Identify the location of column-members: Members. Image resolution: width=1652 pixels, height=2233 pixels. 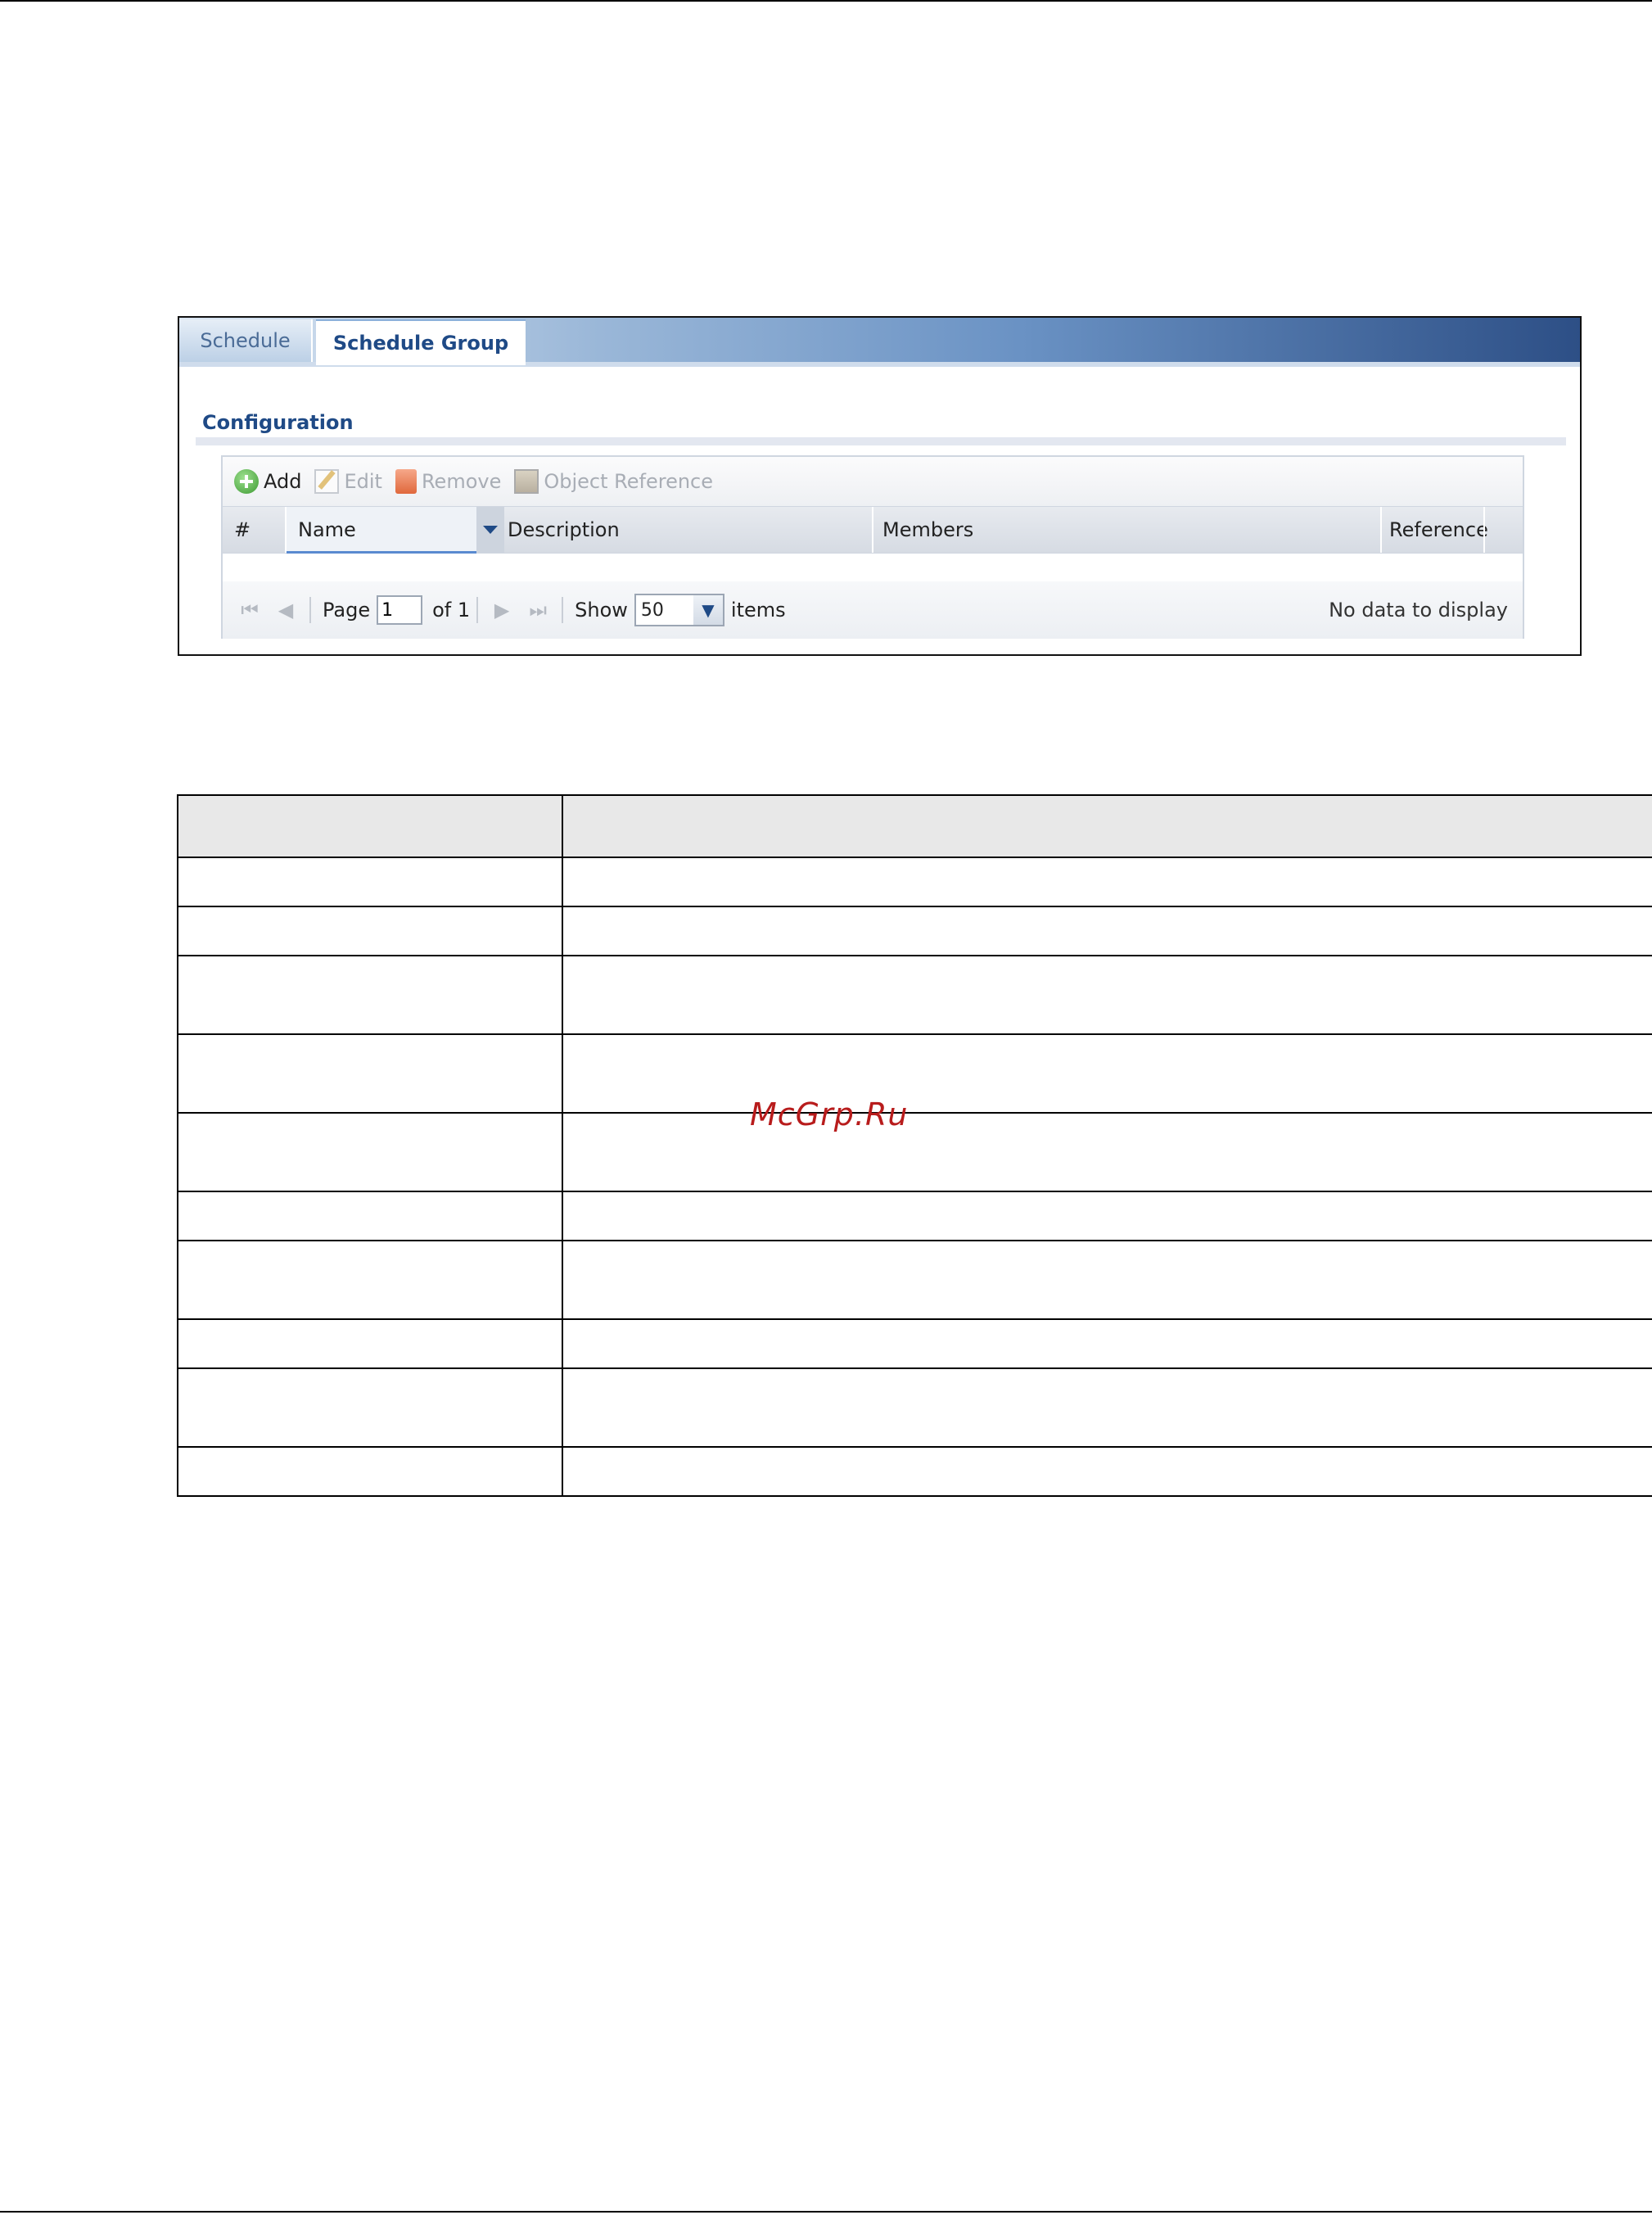
(927, 530).